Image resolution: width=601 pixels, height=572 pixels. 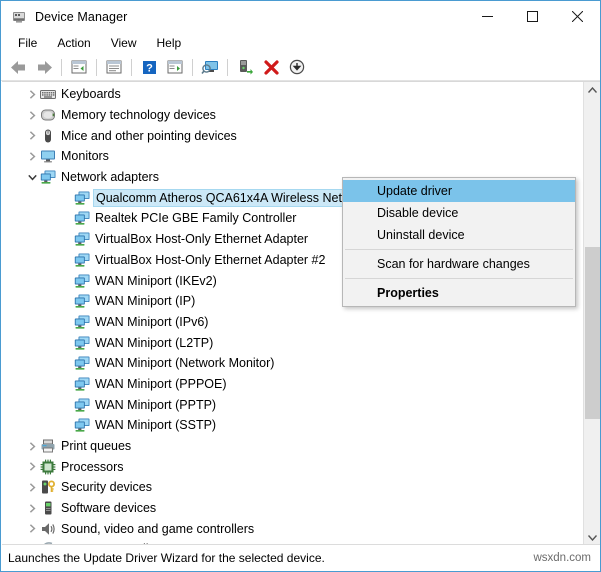 What do you see at coordinates (289, 404) in the screenshot?
I see `tree-item: WAN Miniport (PPTP)` at bounding box center [289, 404].